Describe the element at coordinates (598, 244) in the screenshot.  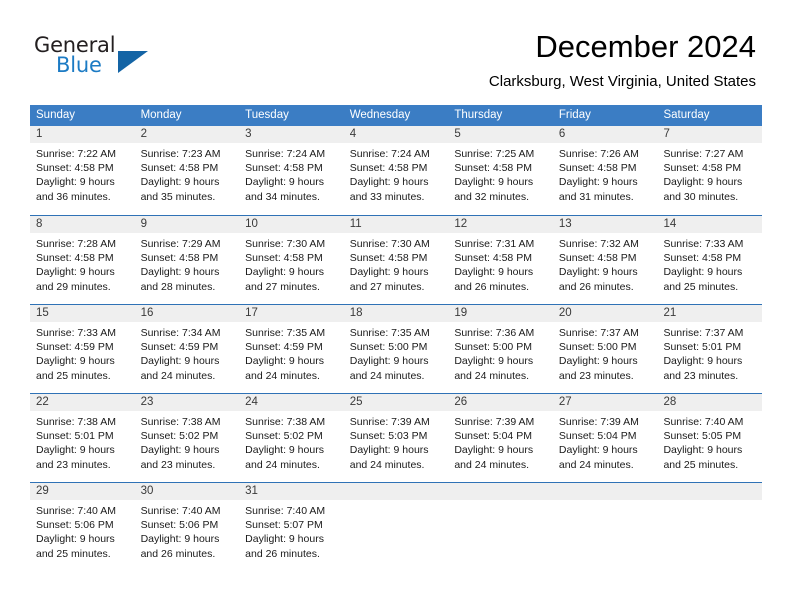
I see `sunrise-text: Sunrise: 7:32 AM` at that location.